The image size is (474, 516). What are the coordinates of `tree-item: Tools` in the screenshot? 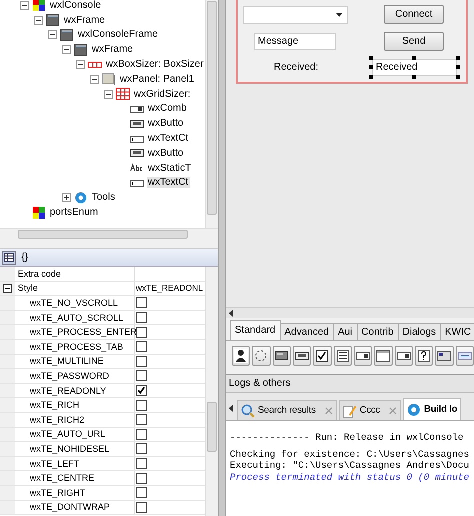 It's located at (103, 198).